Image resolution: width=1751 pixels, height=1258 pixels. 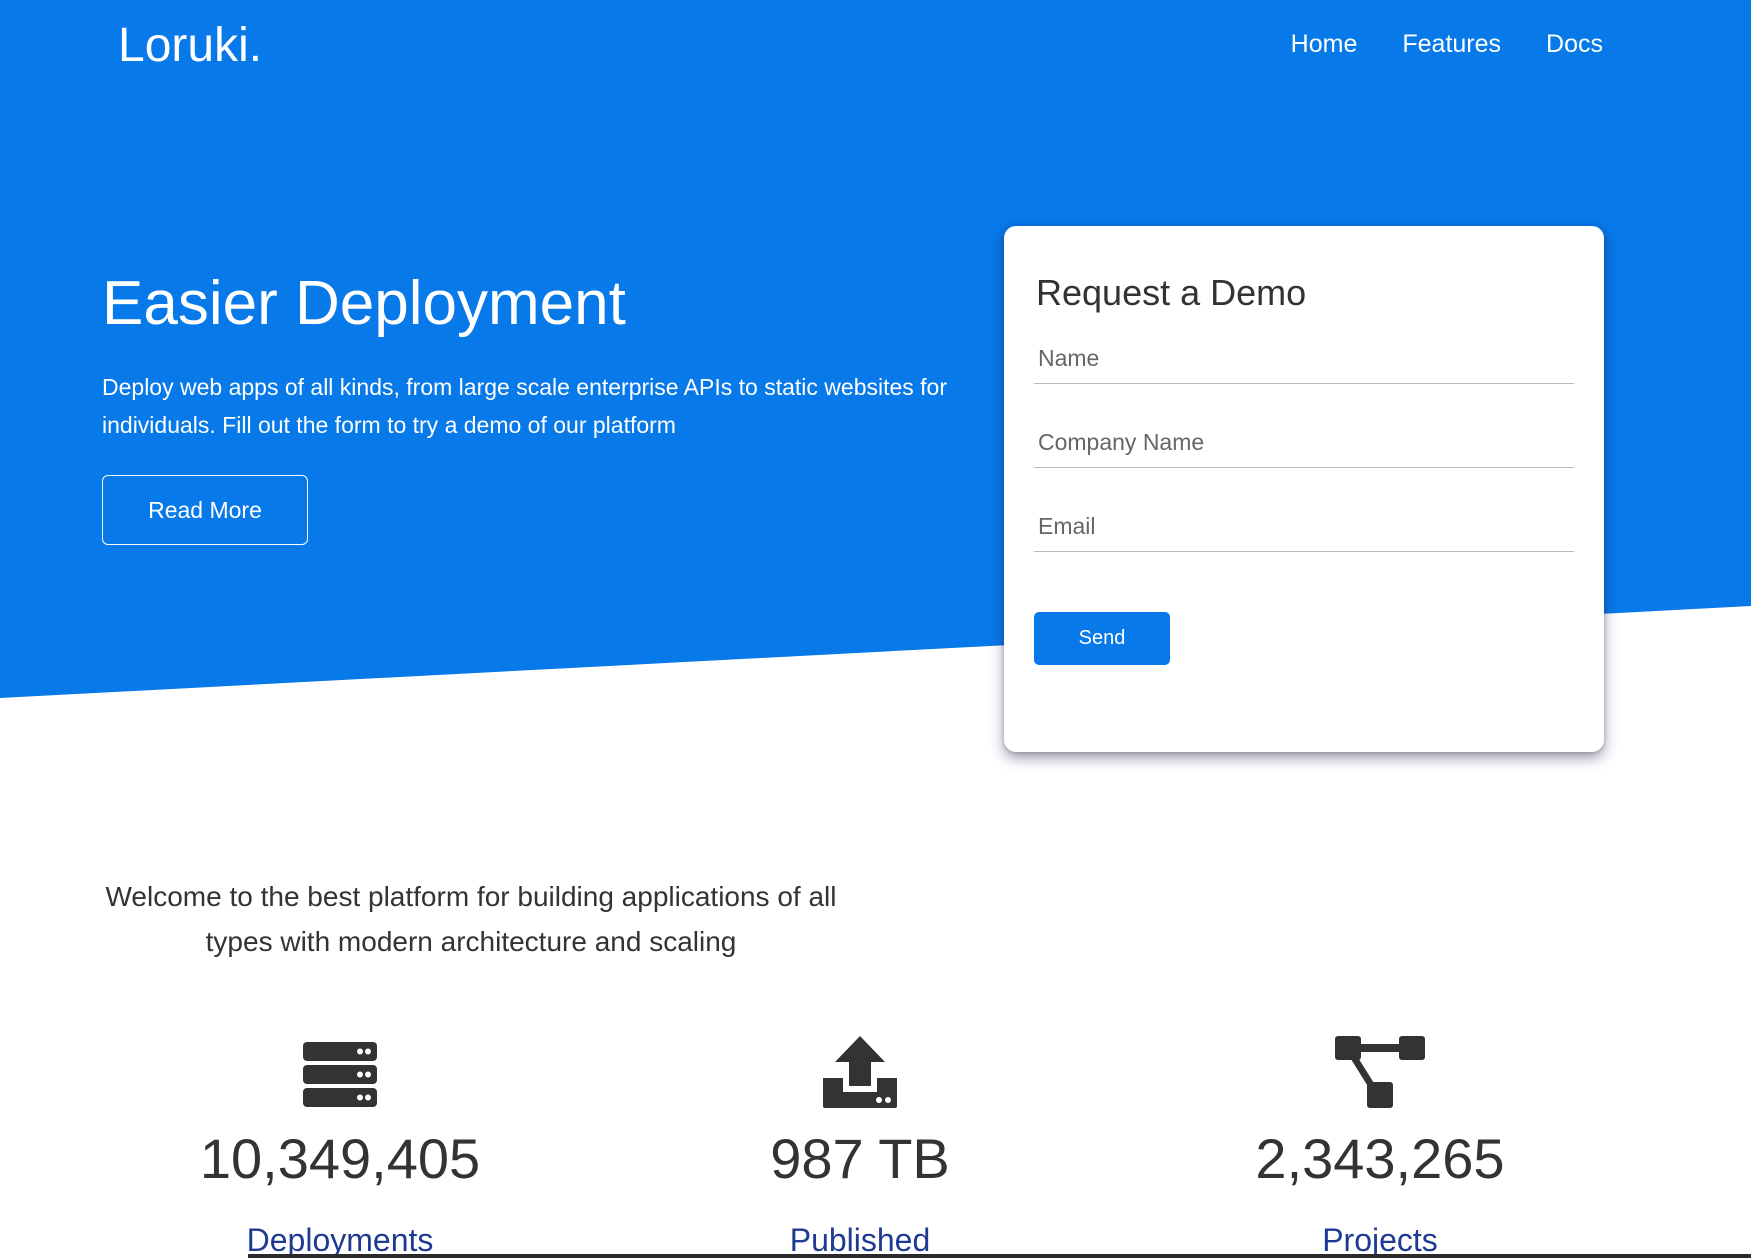 I want to click on logo: Loruki., so click(x=190, y=45).